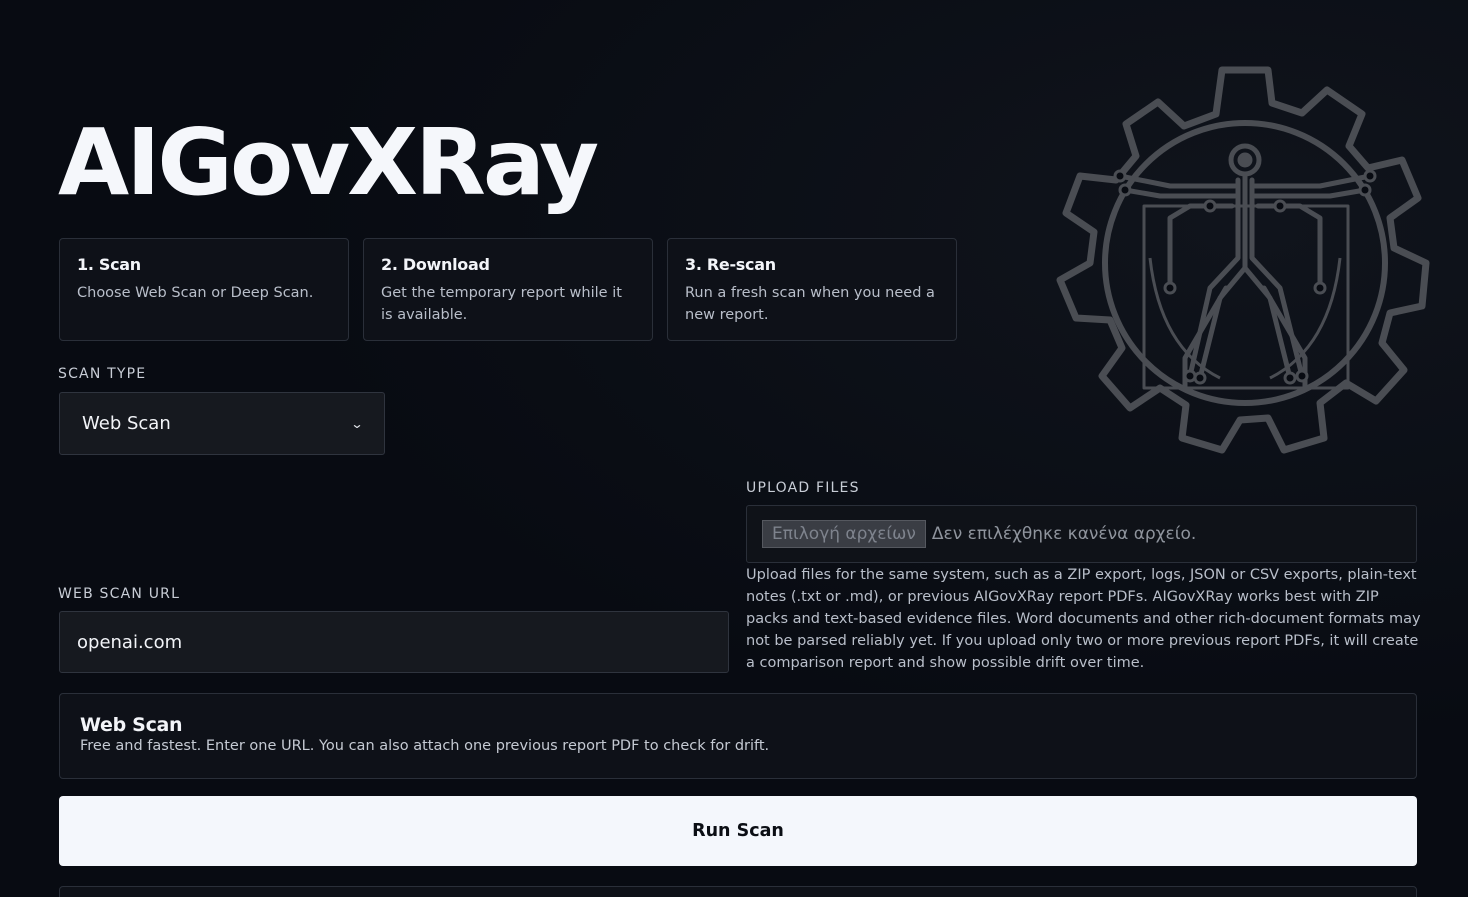 This screenshot has width=1468, height=897. Describe the element at coordinates (738, 831) in the screenshot. I see `run-scan-button: Run Scan` at that location.